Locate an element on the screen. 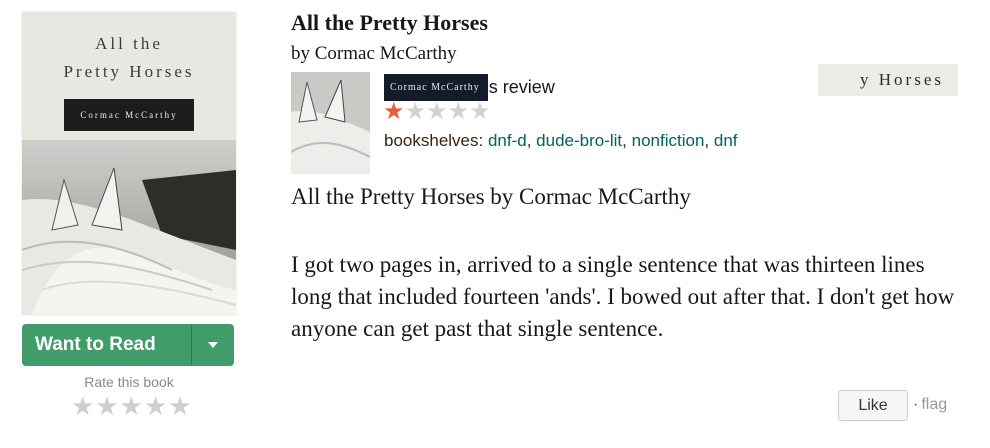 This screenshot has height=448, width=990. shelf-link-dnf-d: dnf-d is located at coordinates (507, 140).